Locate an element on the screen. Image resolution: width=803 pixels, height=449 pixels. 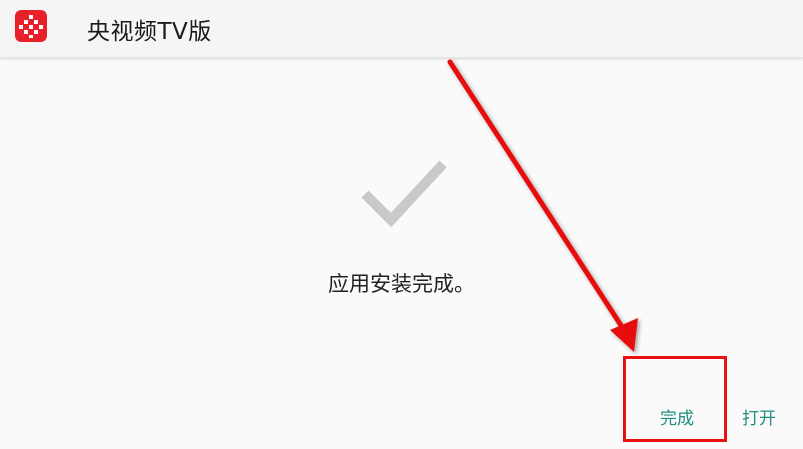
app-logo-icon is located at coordinates (31, 26).